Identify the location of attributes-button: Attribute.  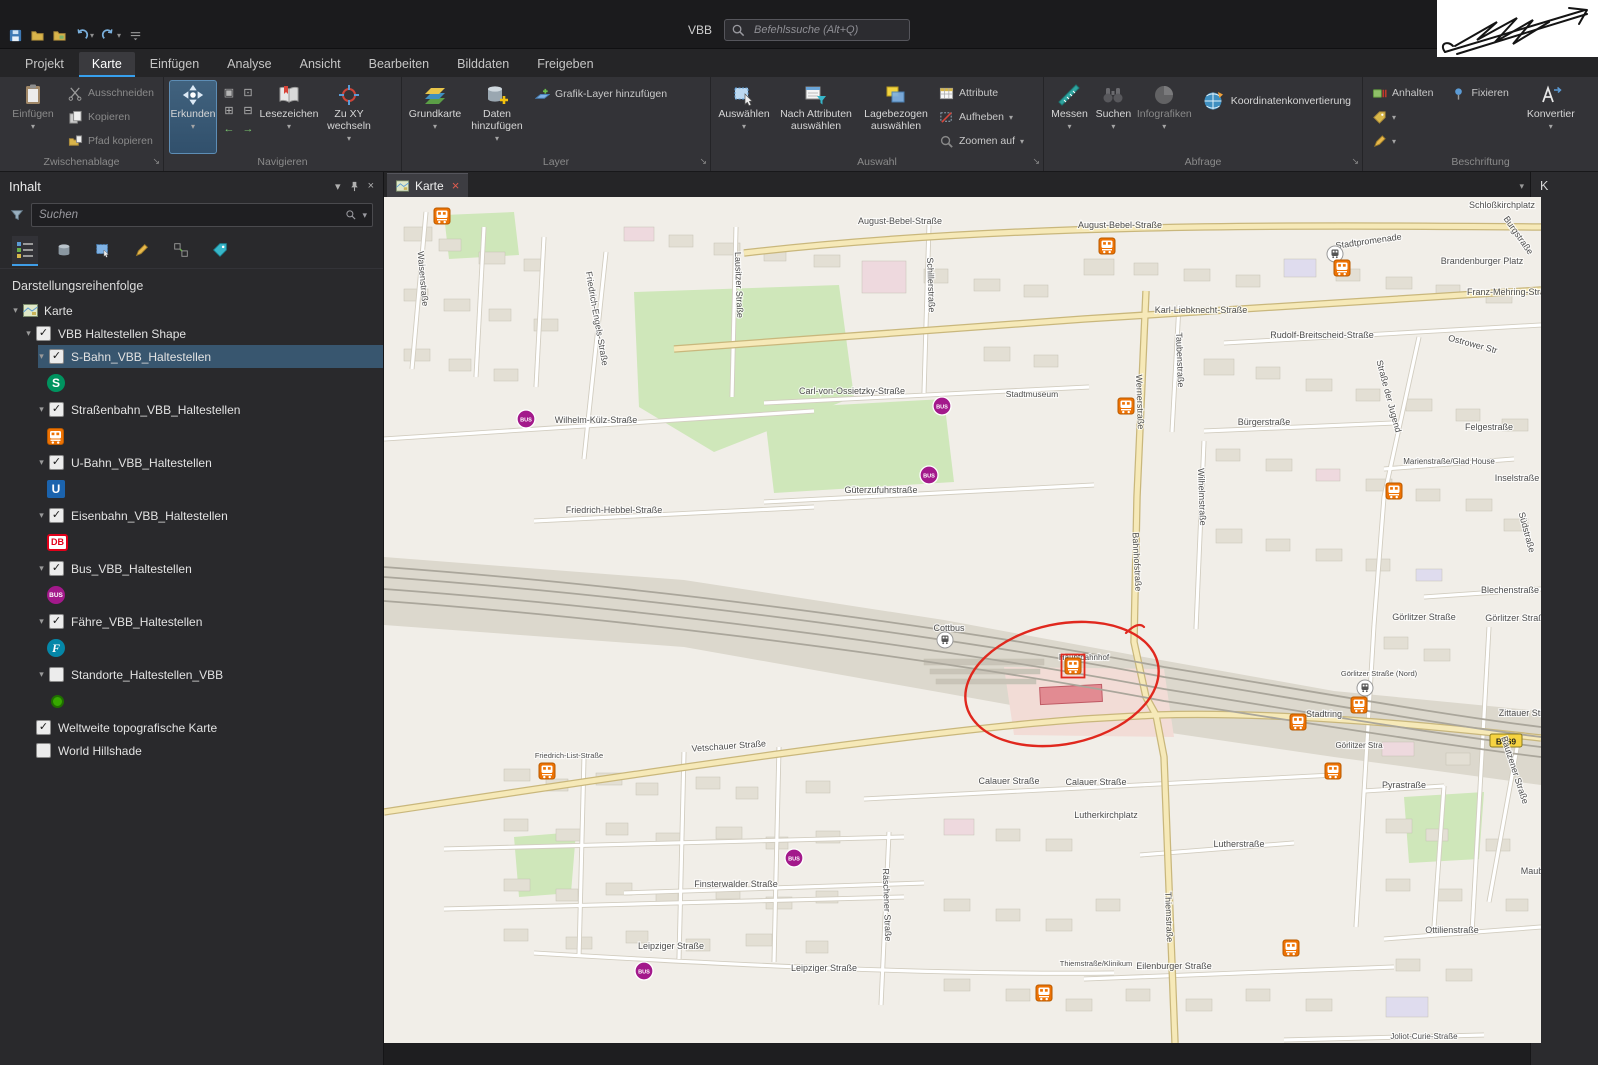
(981, 93).